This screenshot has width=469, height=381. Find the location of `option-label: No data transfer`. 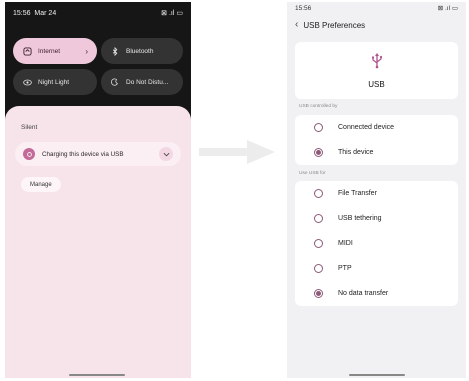

option-label: No data transfer is located at coordinates (363, 293).